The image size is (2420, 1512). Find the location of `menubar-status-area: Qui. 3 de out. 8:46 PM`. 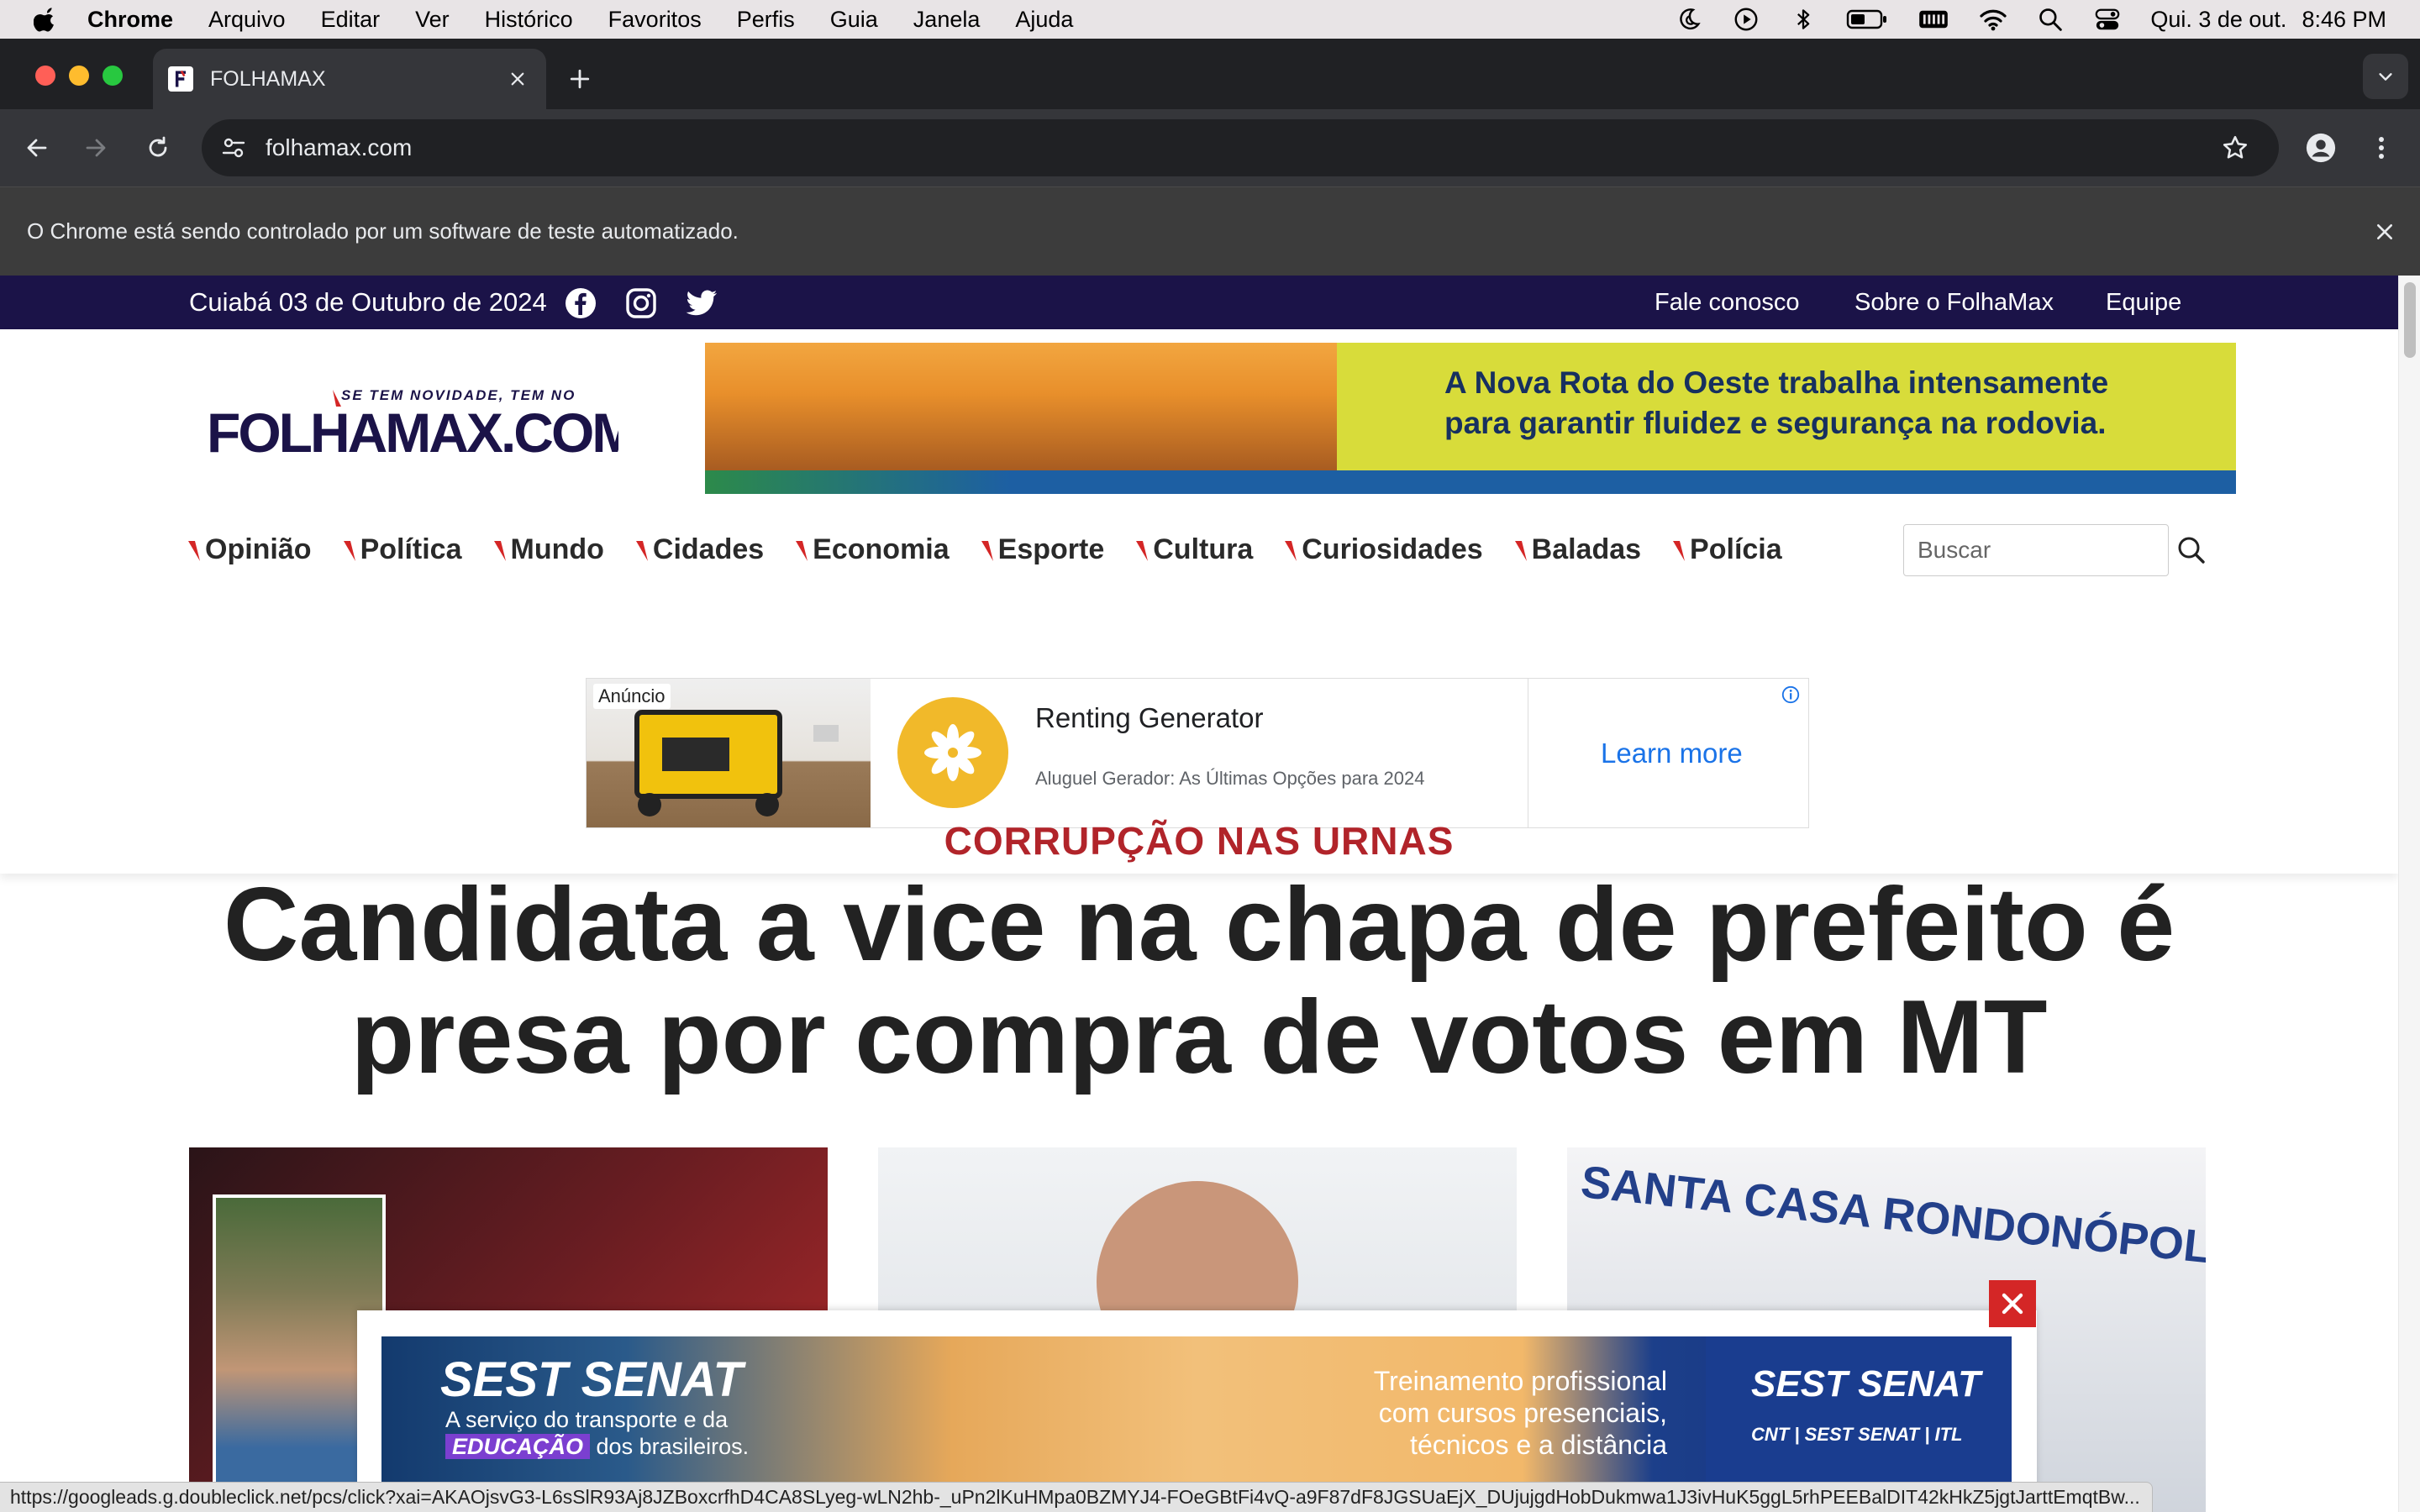

menubar-status-area: Qui. 3 de out. 8:46 PM is located at coordinates (2031, 19).